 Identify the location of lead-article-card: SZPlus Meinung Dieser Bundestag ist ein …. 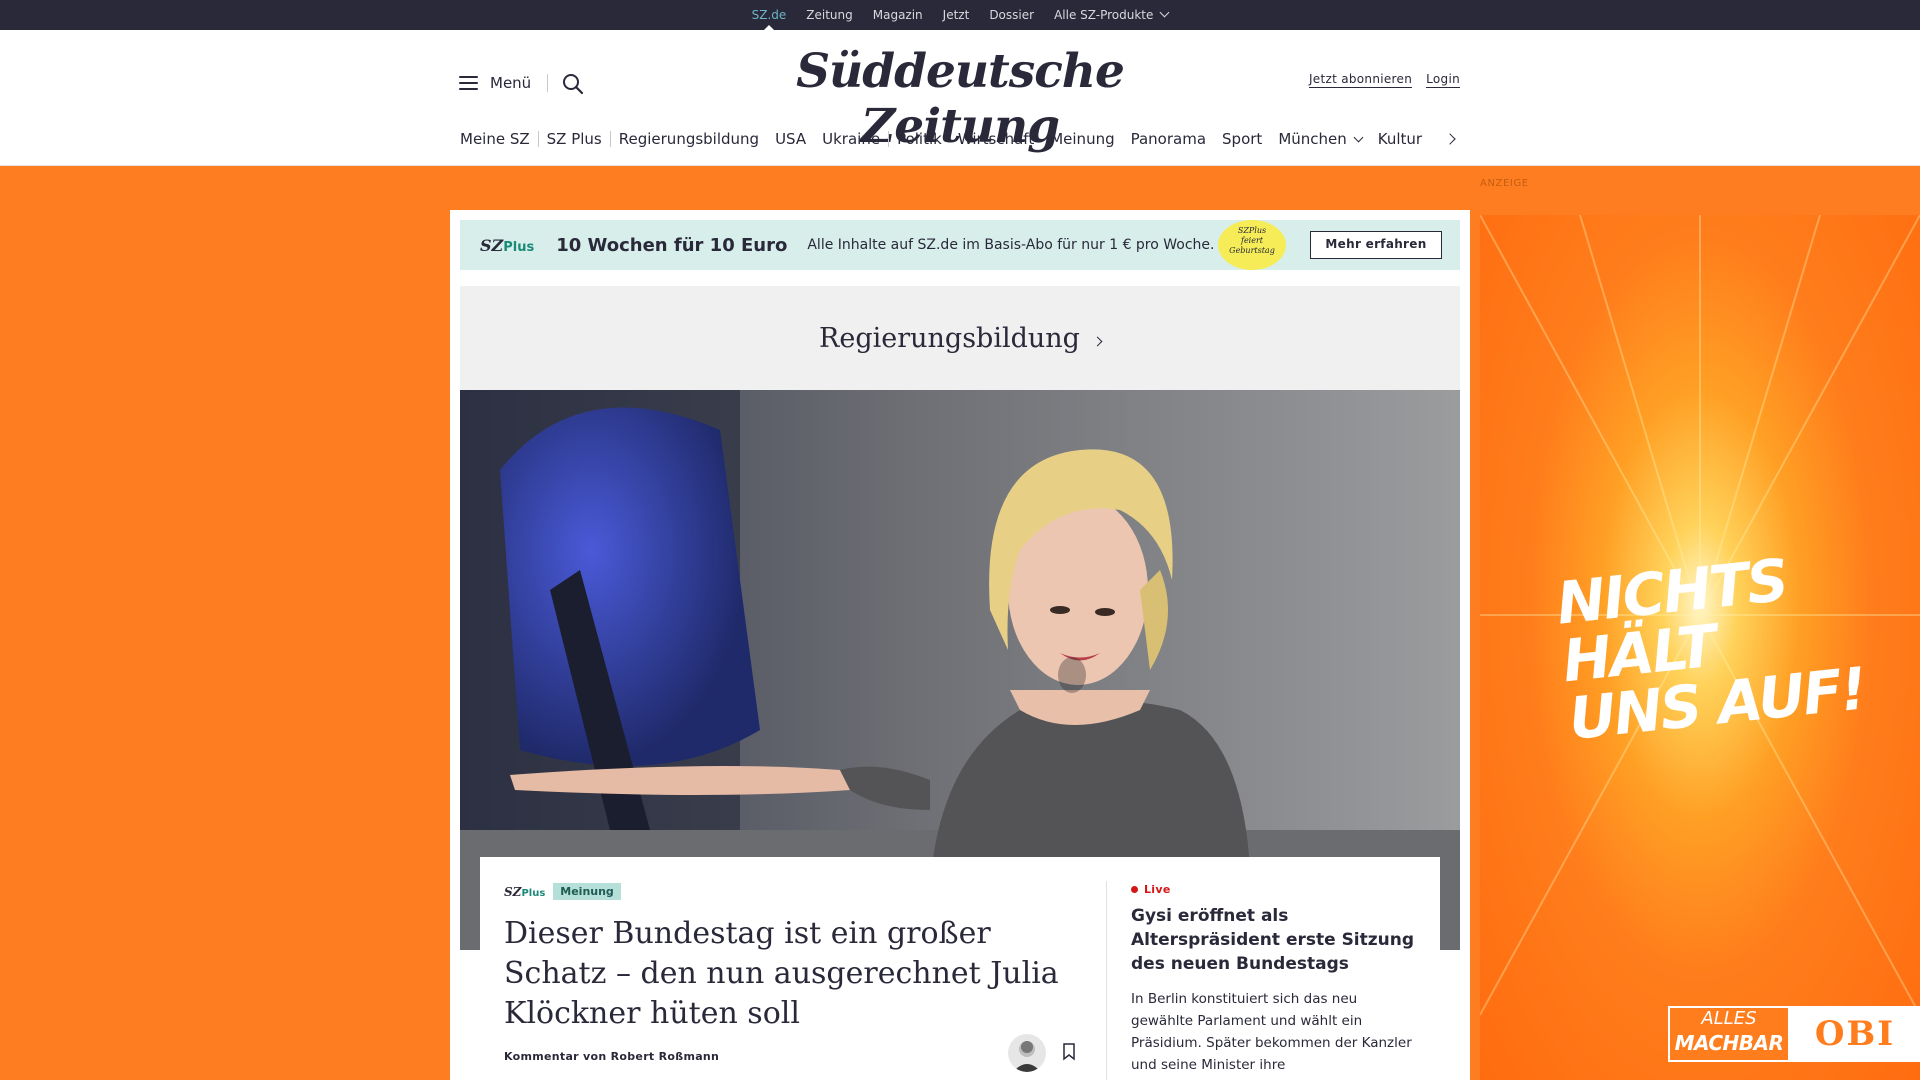
(960, 968).